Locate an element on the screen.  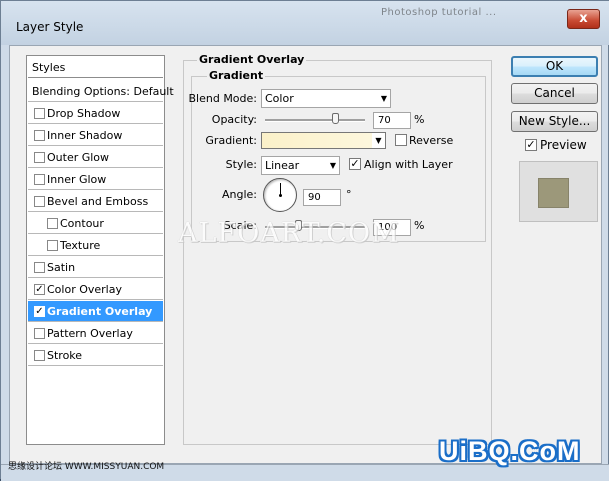
preview-swatch is located at coordinates (553, 193).